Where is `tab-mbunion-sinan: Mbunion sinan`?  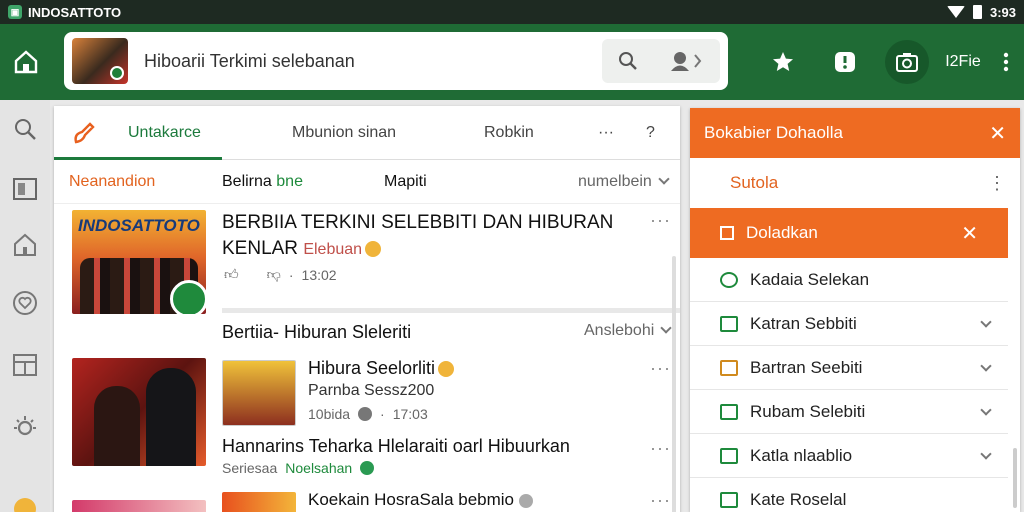 tab-mbunion-sinan: Mbunion sinan is located at coordinates (344, 133).